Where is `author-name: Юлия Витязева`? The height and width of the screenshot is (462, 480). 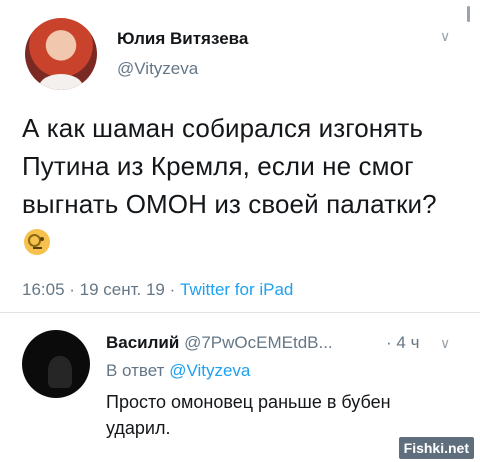 author-name: Юлия Витязева is located at coordinates (182, 39).